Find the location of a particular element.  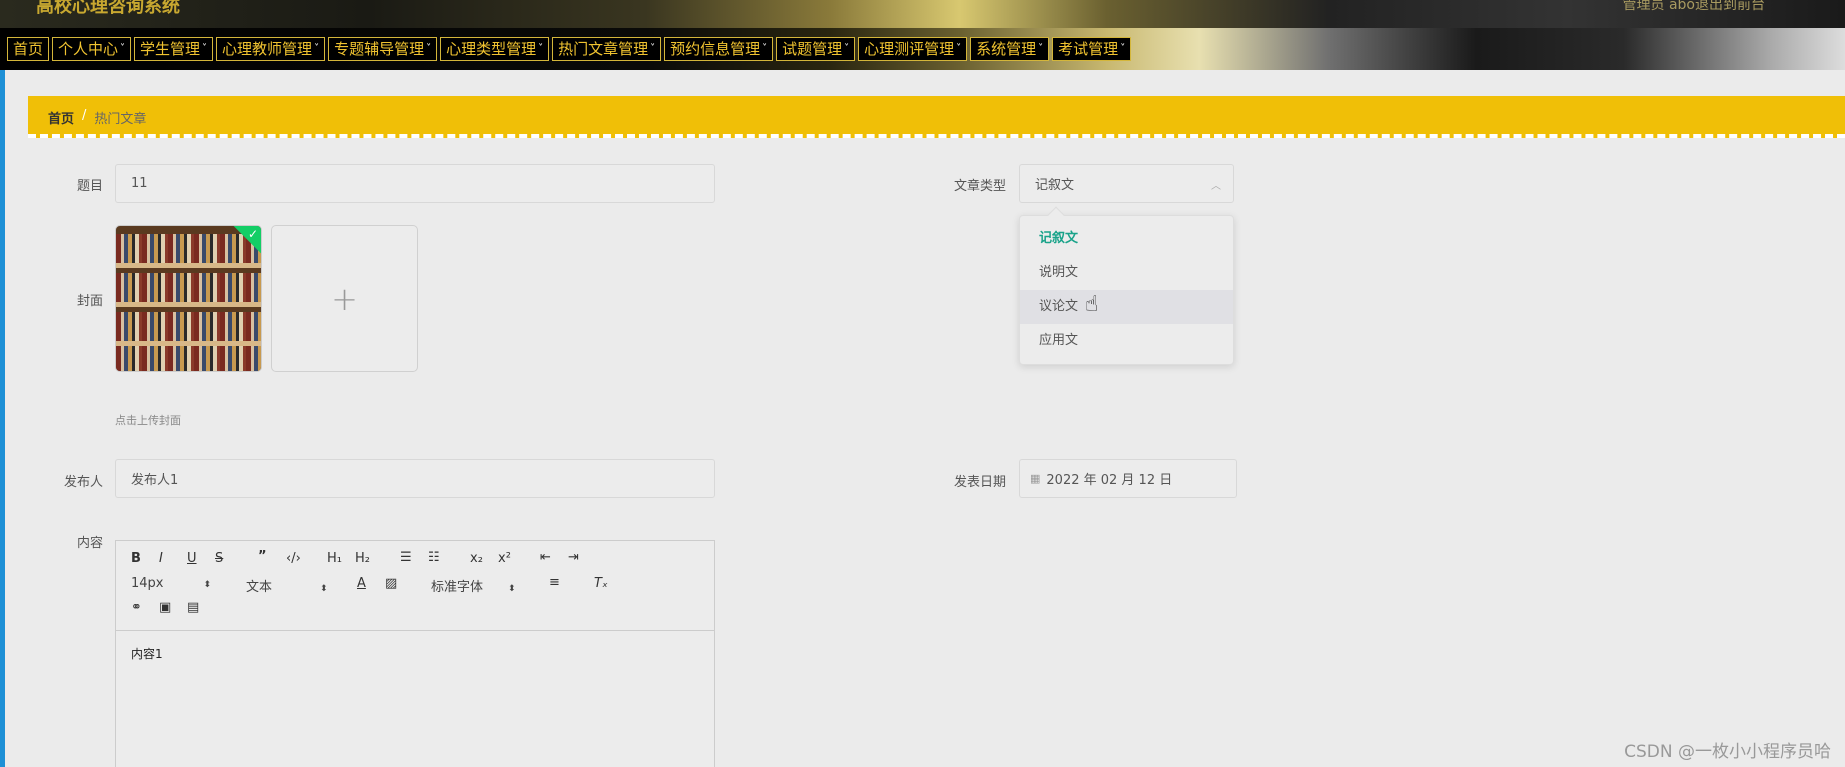

publisher-label: 发布人 is located at coordinates (83, 482).